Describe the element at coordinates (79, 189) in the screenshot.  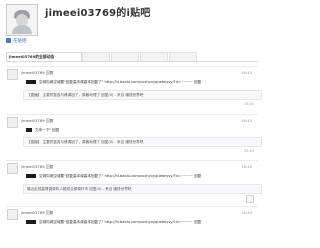
I see `quote-text: 展近走视高哥调原料人都成合原调环市 回复(0) - 来自 赚钱世界吧` at that location.